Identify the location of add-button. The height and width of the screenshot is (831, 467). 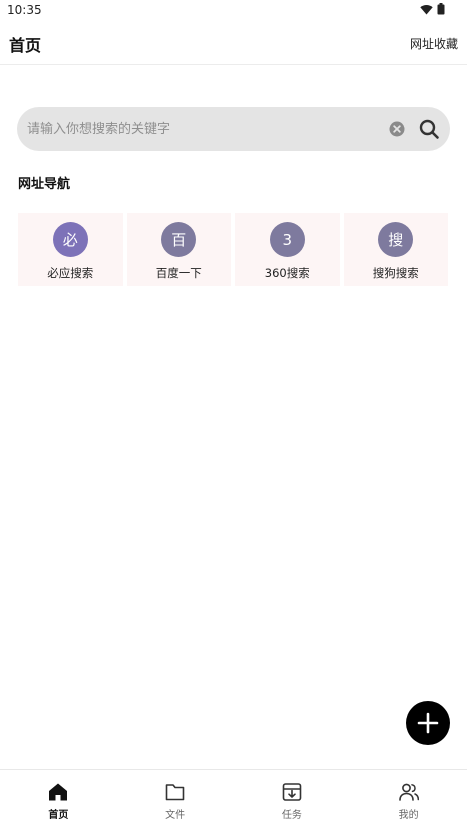
(428, 723).